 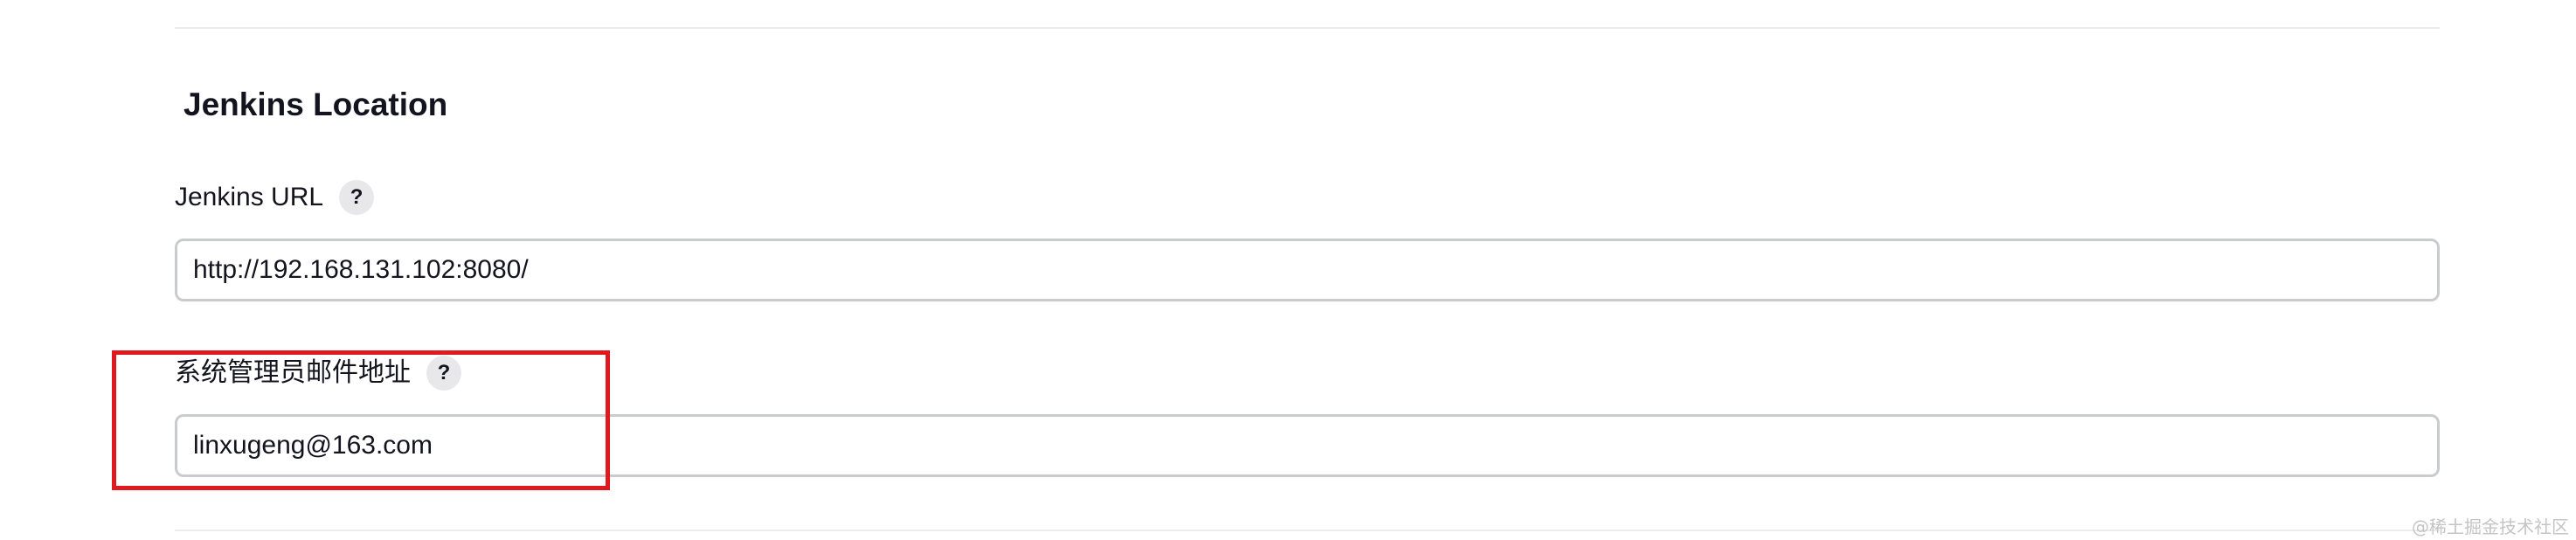 I want to click on jenkins-url-label: Jenkins URL, so click(x=249, y=197).